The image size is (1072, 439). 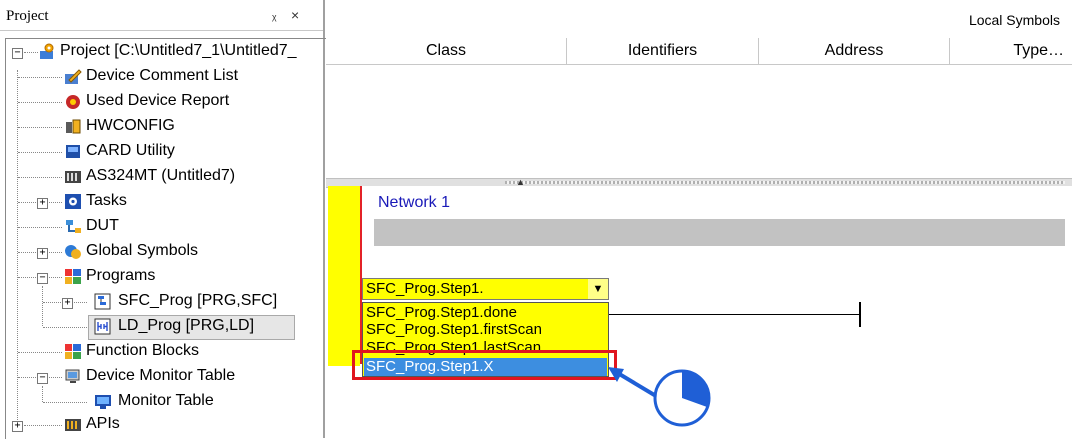 I want to click on tree-item-label: Used Device Report, so click(x=158, y=100).